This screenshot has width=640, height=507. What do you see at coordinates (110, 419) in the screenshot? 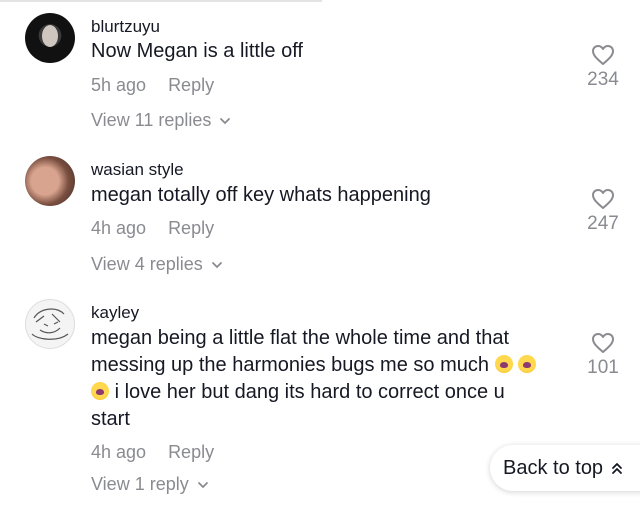
I see `comment-text-line: start` at bounding box center [110, 419].